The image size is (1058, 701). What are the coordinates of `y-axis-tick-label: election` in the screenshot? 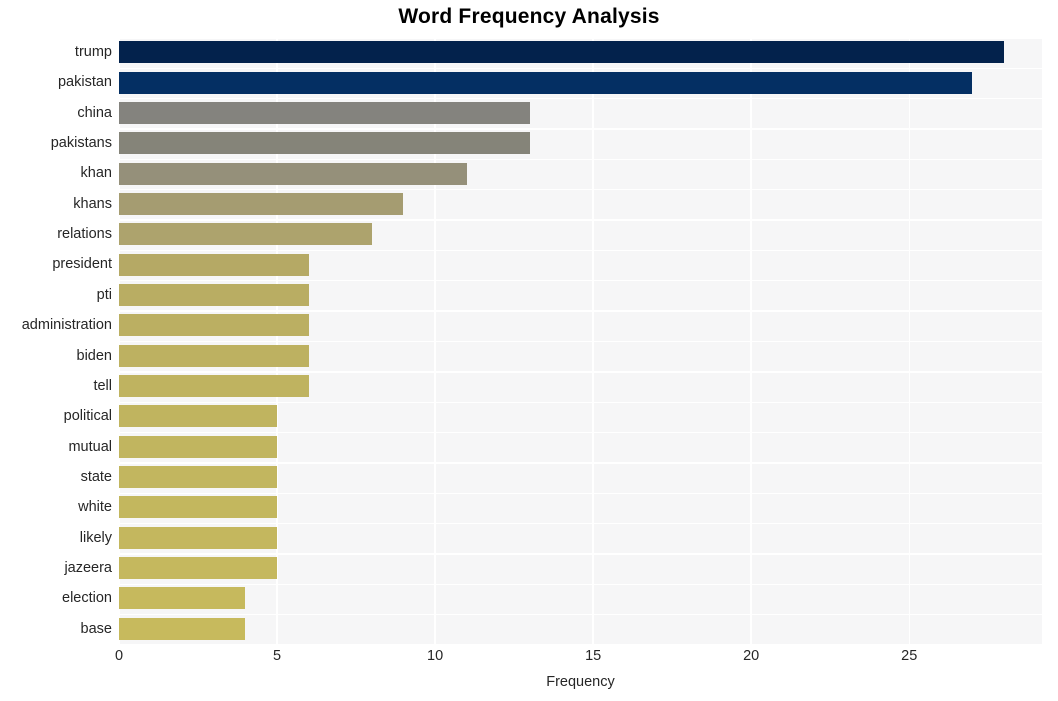 It's located at (87, 598).